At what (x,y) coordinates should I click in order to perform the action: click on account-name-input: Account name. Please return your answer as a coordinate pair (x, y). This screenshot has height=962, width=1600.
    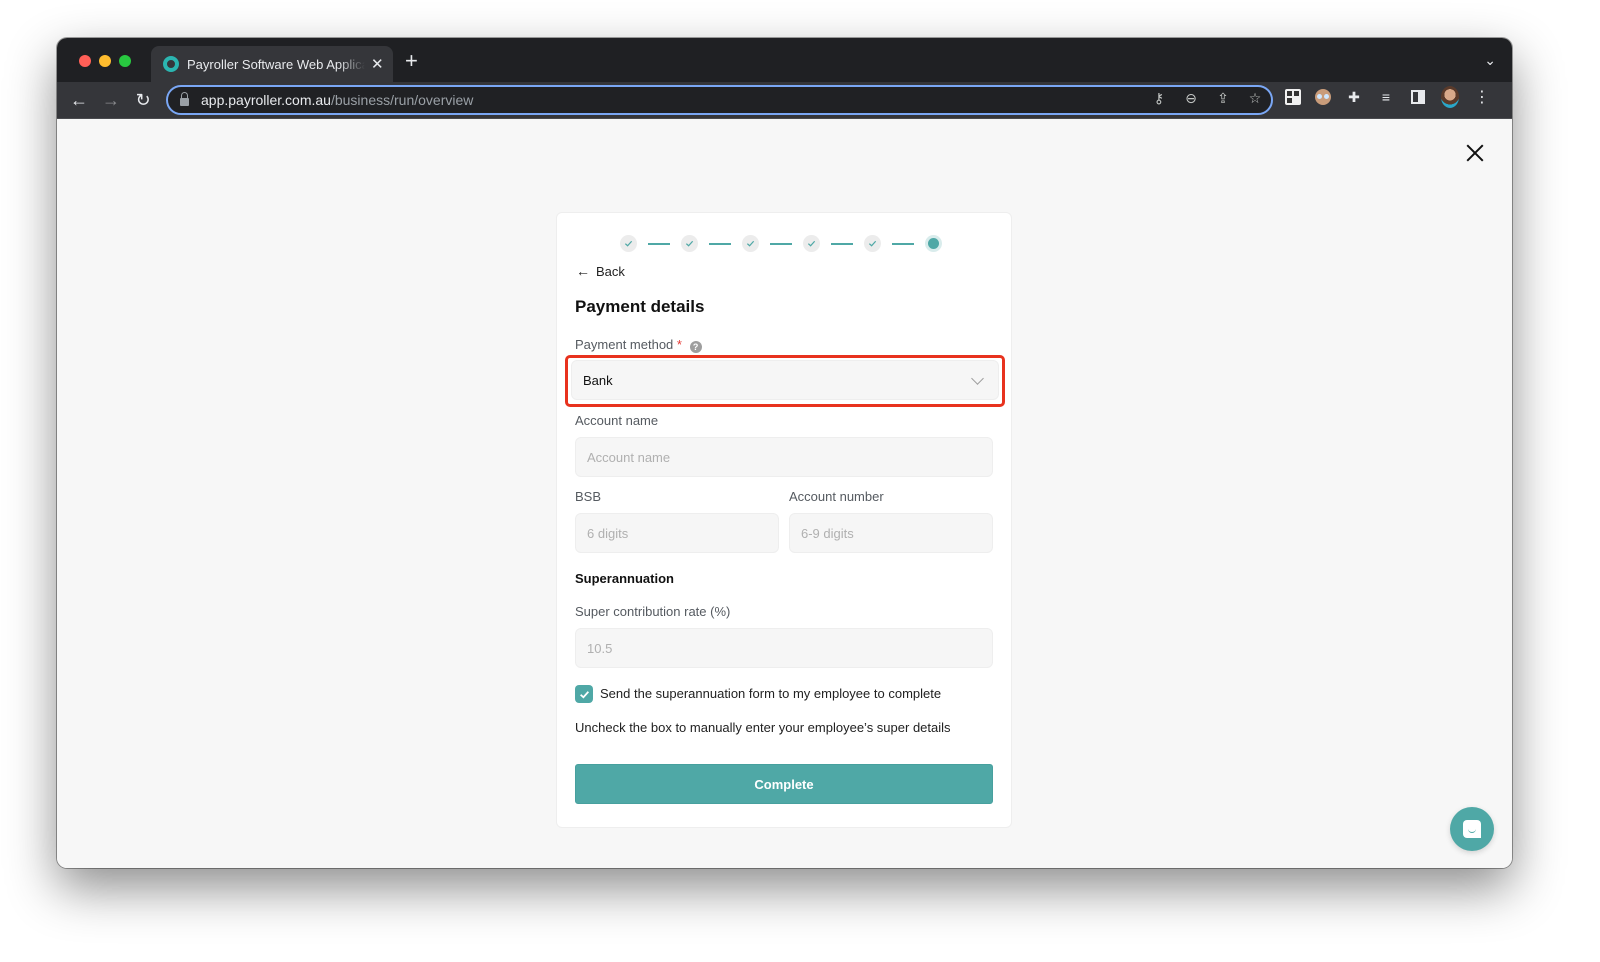
    Looking at the image, I should click on (784, 457).